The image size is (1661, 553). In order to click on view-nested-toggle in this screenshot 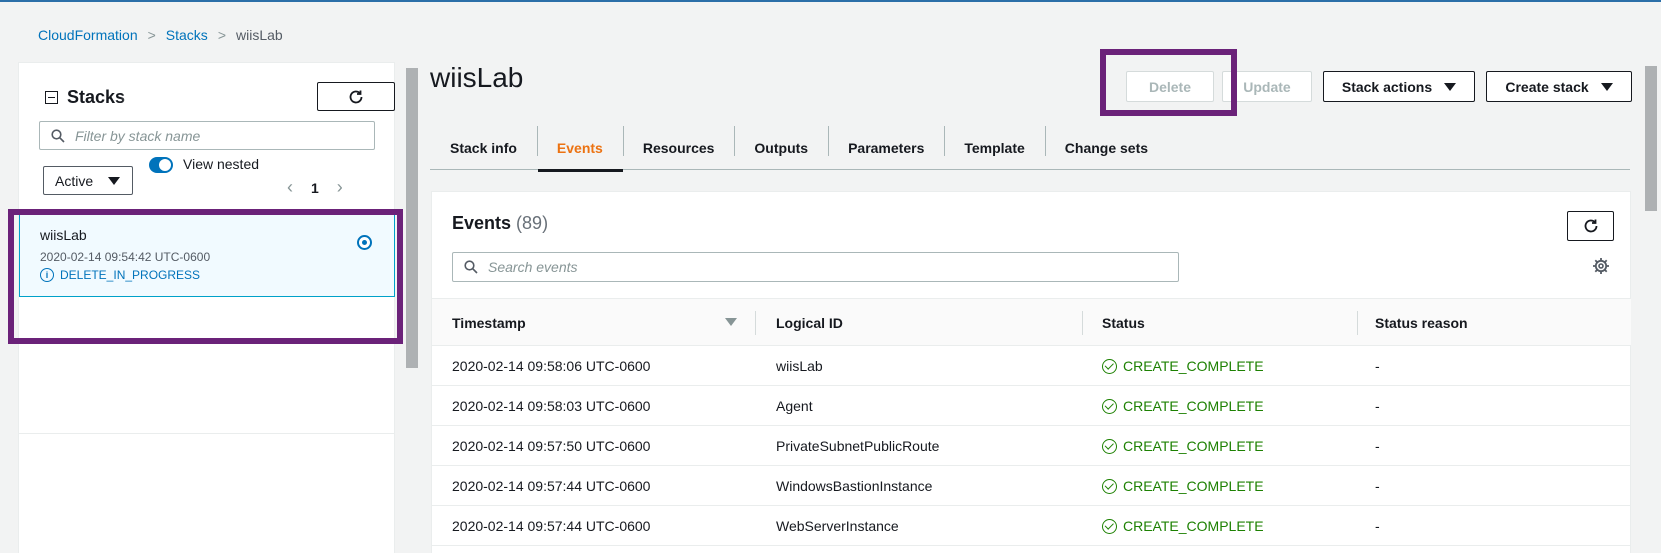, I will do `click(161, 165)`.